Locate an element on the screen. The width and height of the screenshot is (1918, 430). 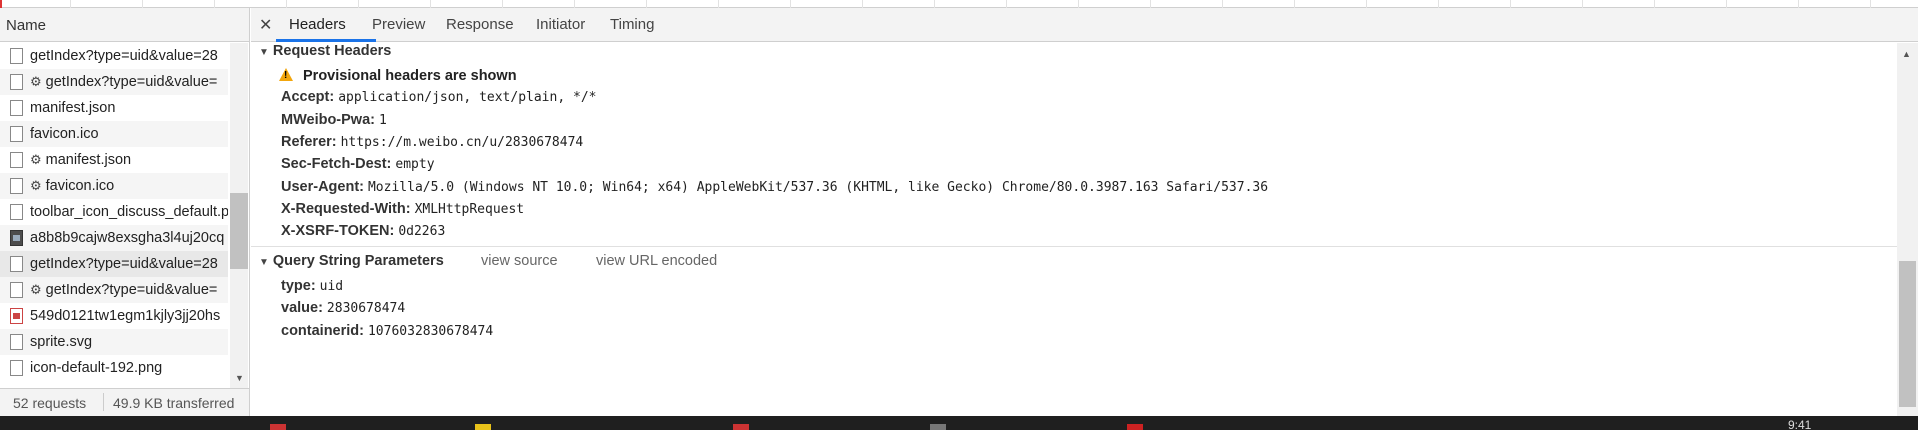
timeline-marker is located at coordinates (1, 4).